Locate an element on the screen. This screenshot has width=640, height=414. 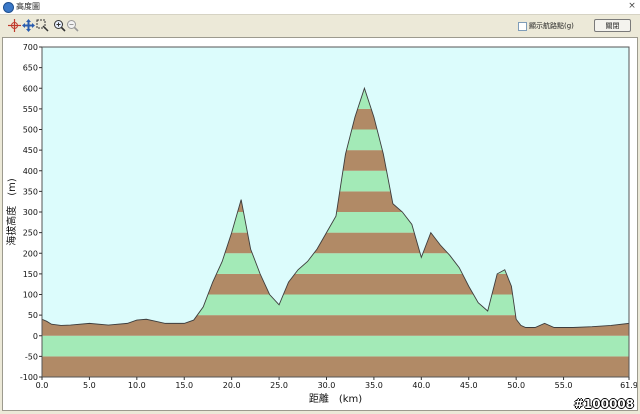
window-close-icon: × is located at coordinates (632, 6).